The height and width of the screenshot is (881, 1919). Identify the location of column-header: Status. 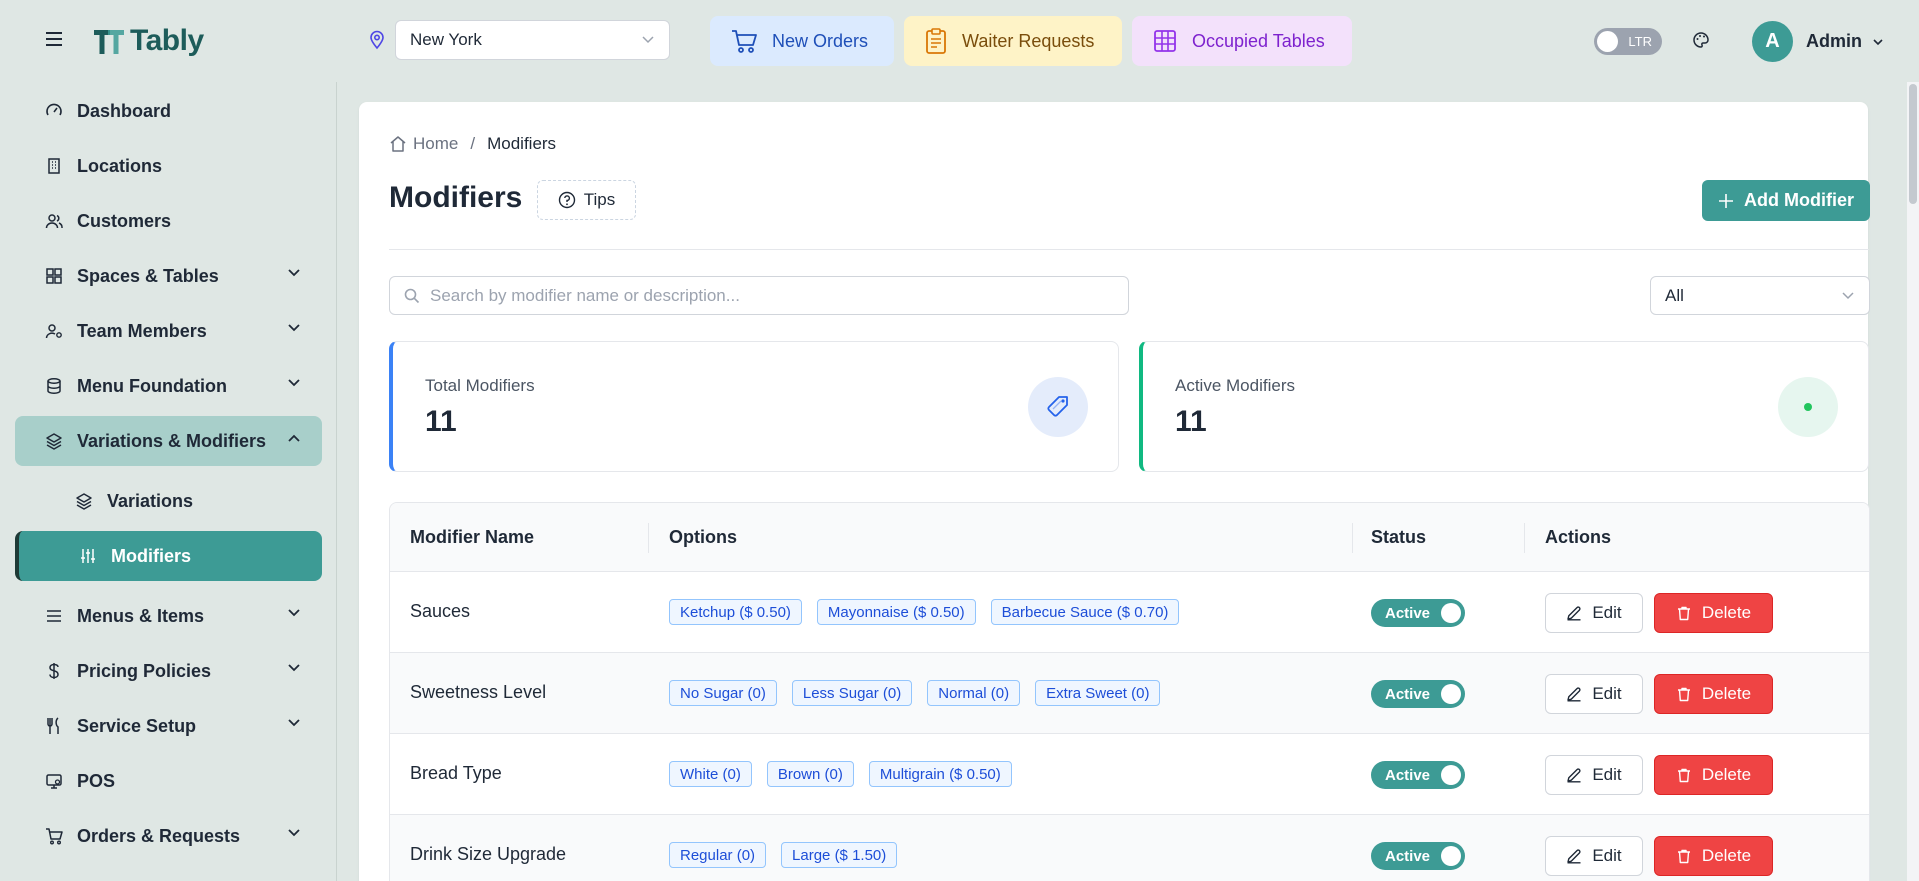
(1399, 537).